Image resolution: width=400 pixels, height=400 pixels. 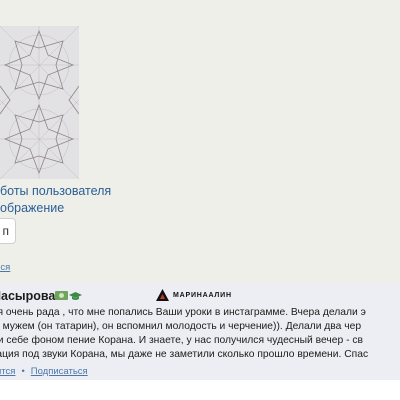 What do you see at coordinates (27, 296) in the screenshot?
I see `comment-author: Насырова` at bounding box center [27, 296].